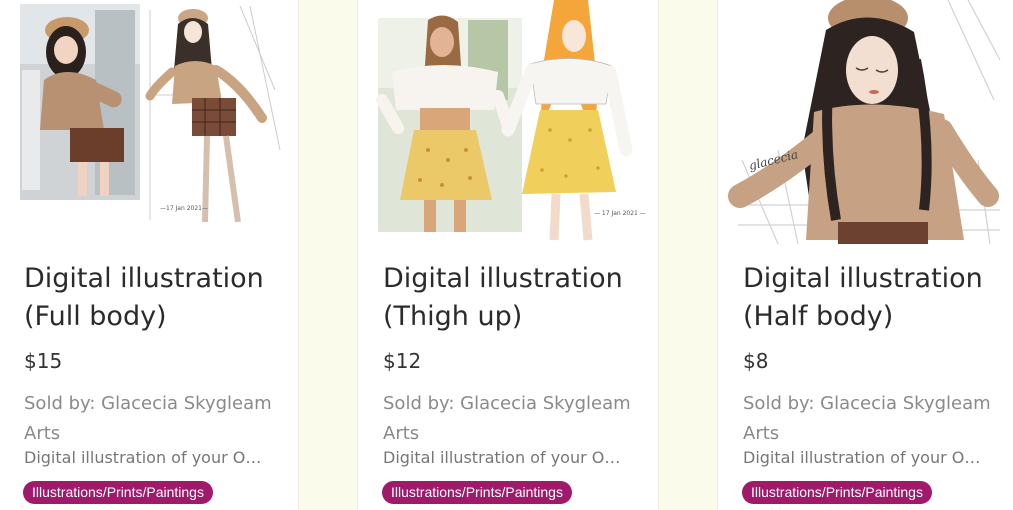  I want to click on product-image: —17 Jan 2021—, so click(149, 122).